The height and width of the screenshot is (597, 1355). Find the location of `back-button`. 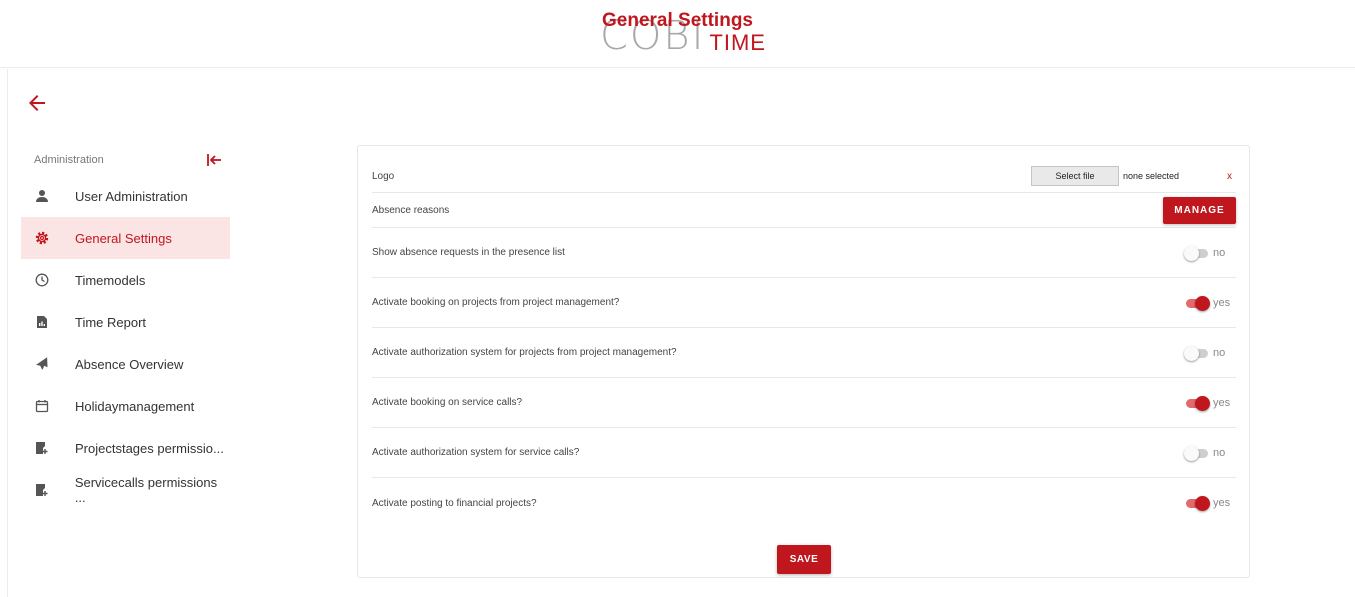

back-button is located at coordinates (37, 103).